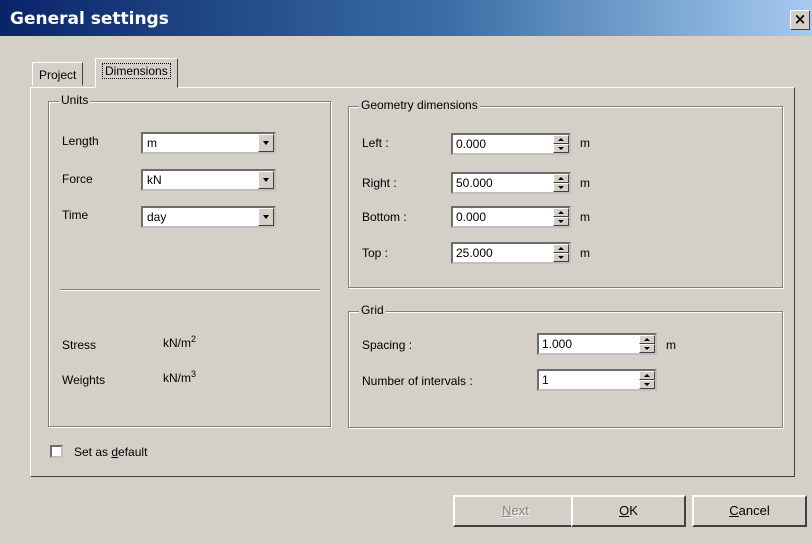  I want to click on tab-dimensions-label: Dimensions, so click(136, 71).